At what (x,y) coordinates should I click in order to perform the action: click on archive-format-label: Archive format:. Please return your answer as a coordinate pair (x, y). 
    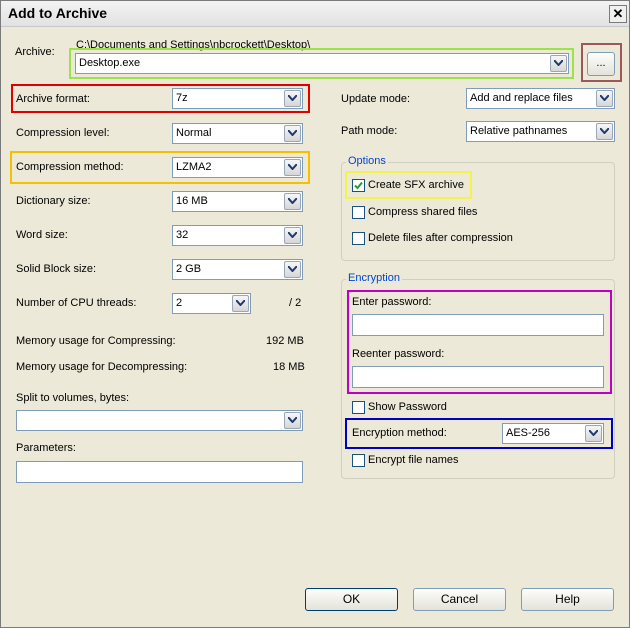
    Looking at the image, I should click on (53, 99).